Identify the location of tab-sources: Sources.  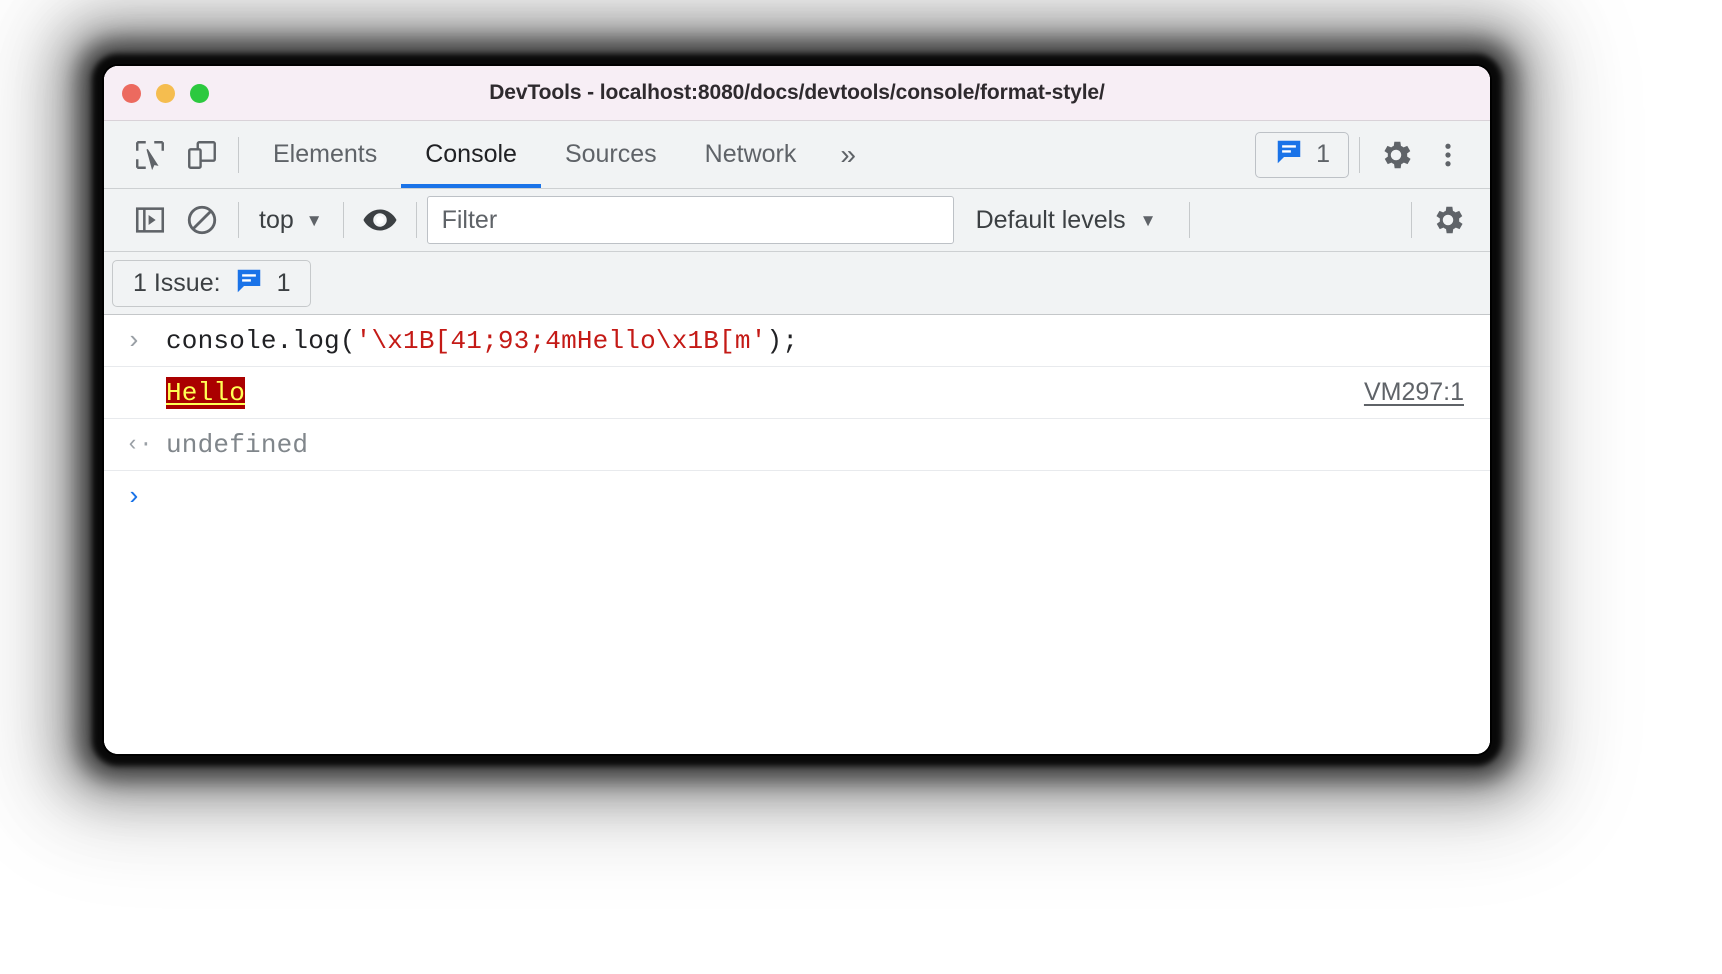
(611, 154).